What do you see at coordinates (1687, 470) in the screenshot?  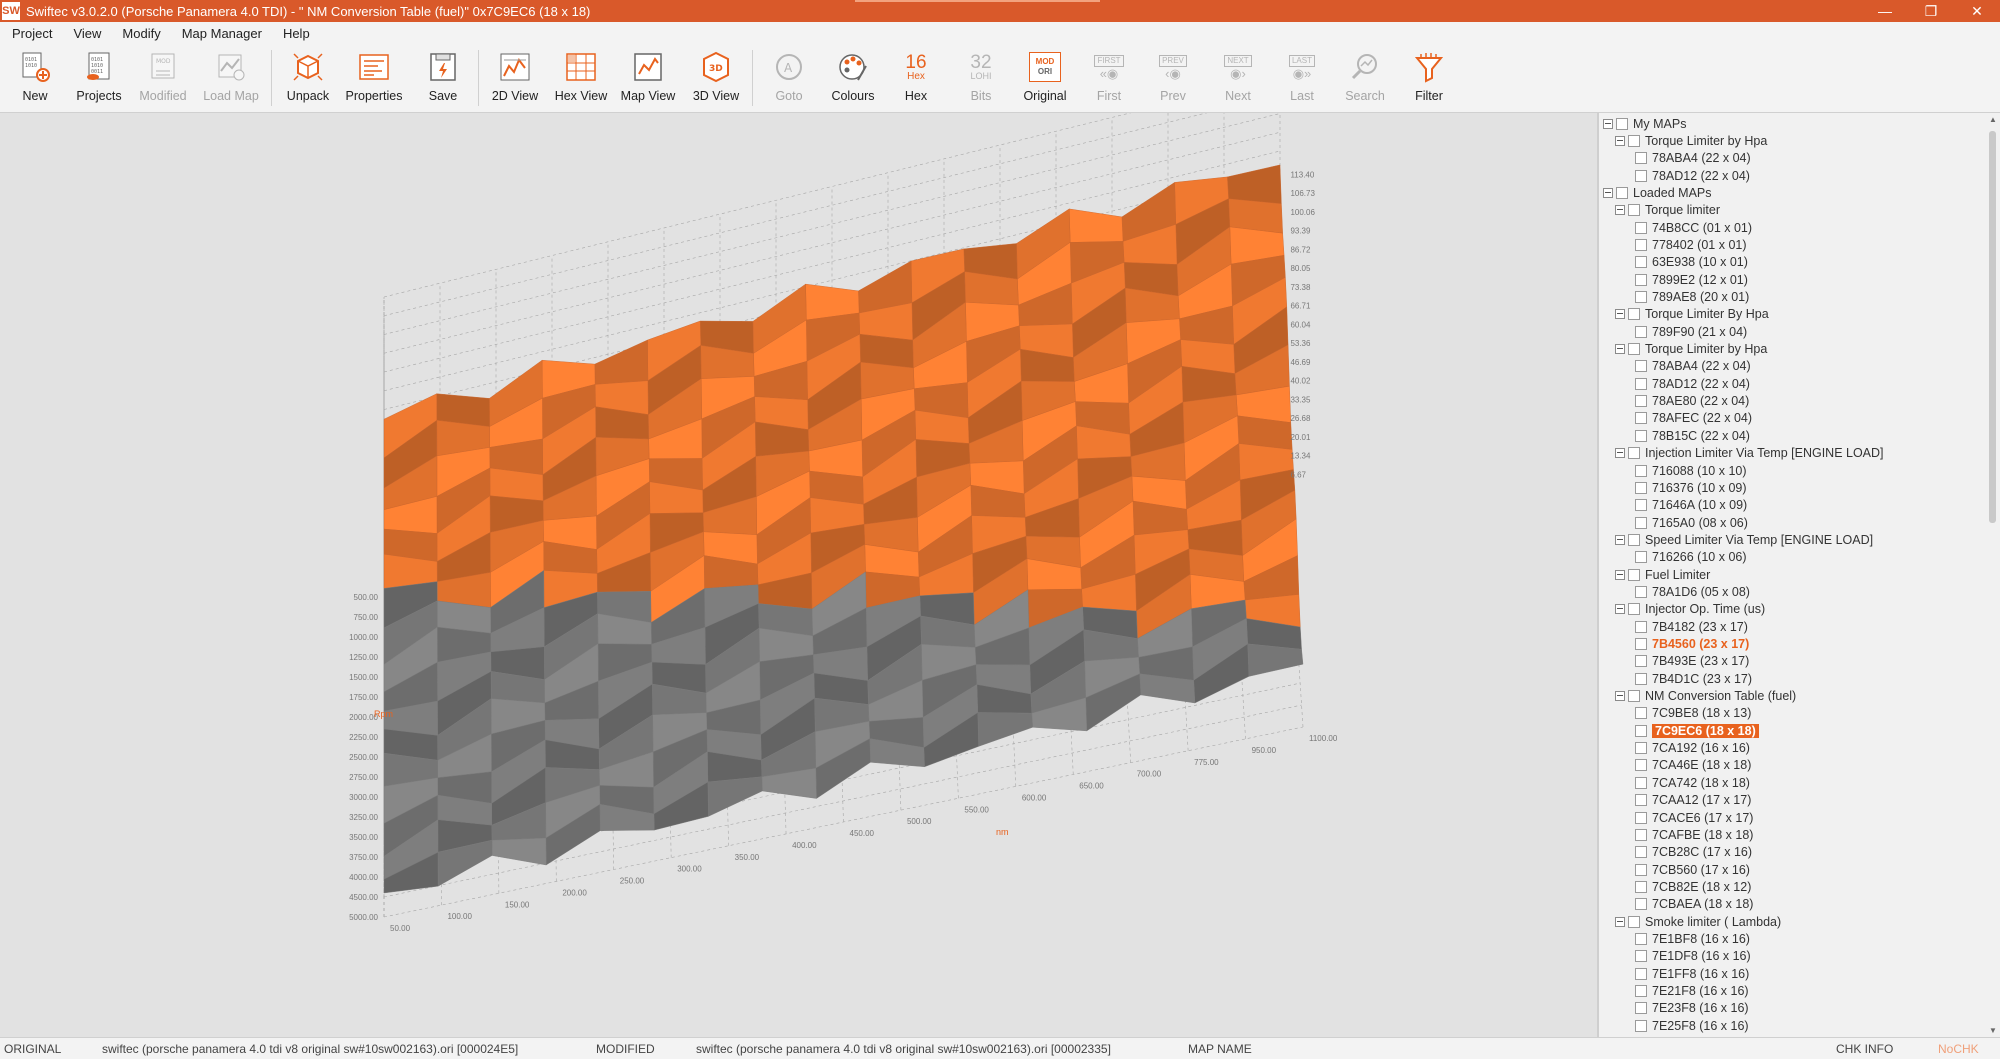 I see `tree-item: 716088 (10 x 10)` at bounding box center [1687, 470].